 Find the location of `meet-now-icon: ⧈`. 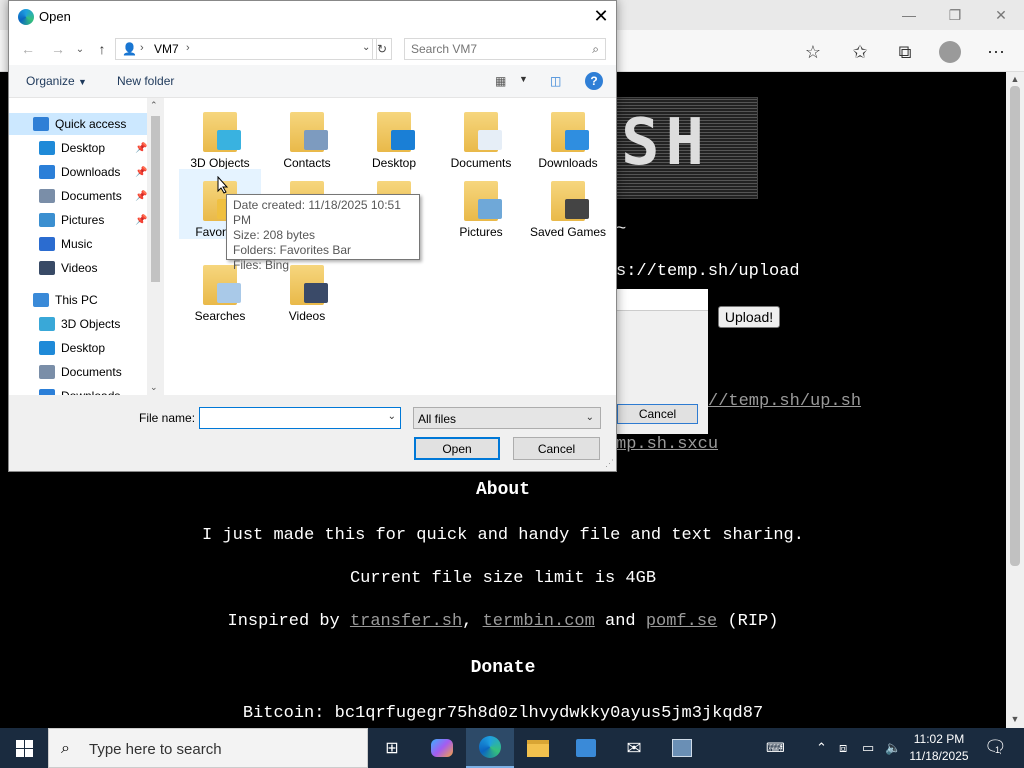

meet-now-icon: ⧈ is located at coordinates (843, 748).